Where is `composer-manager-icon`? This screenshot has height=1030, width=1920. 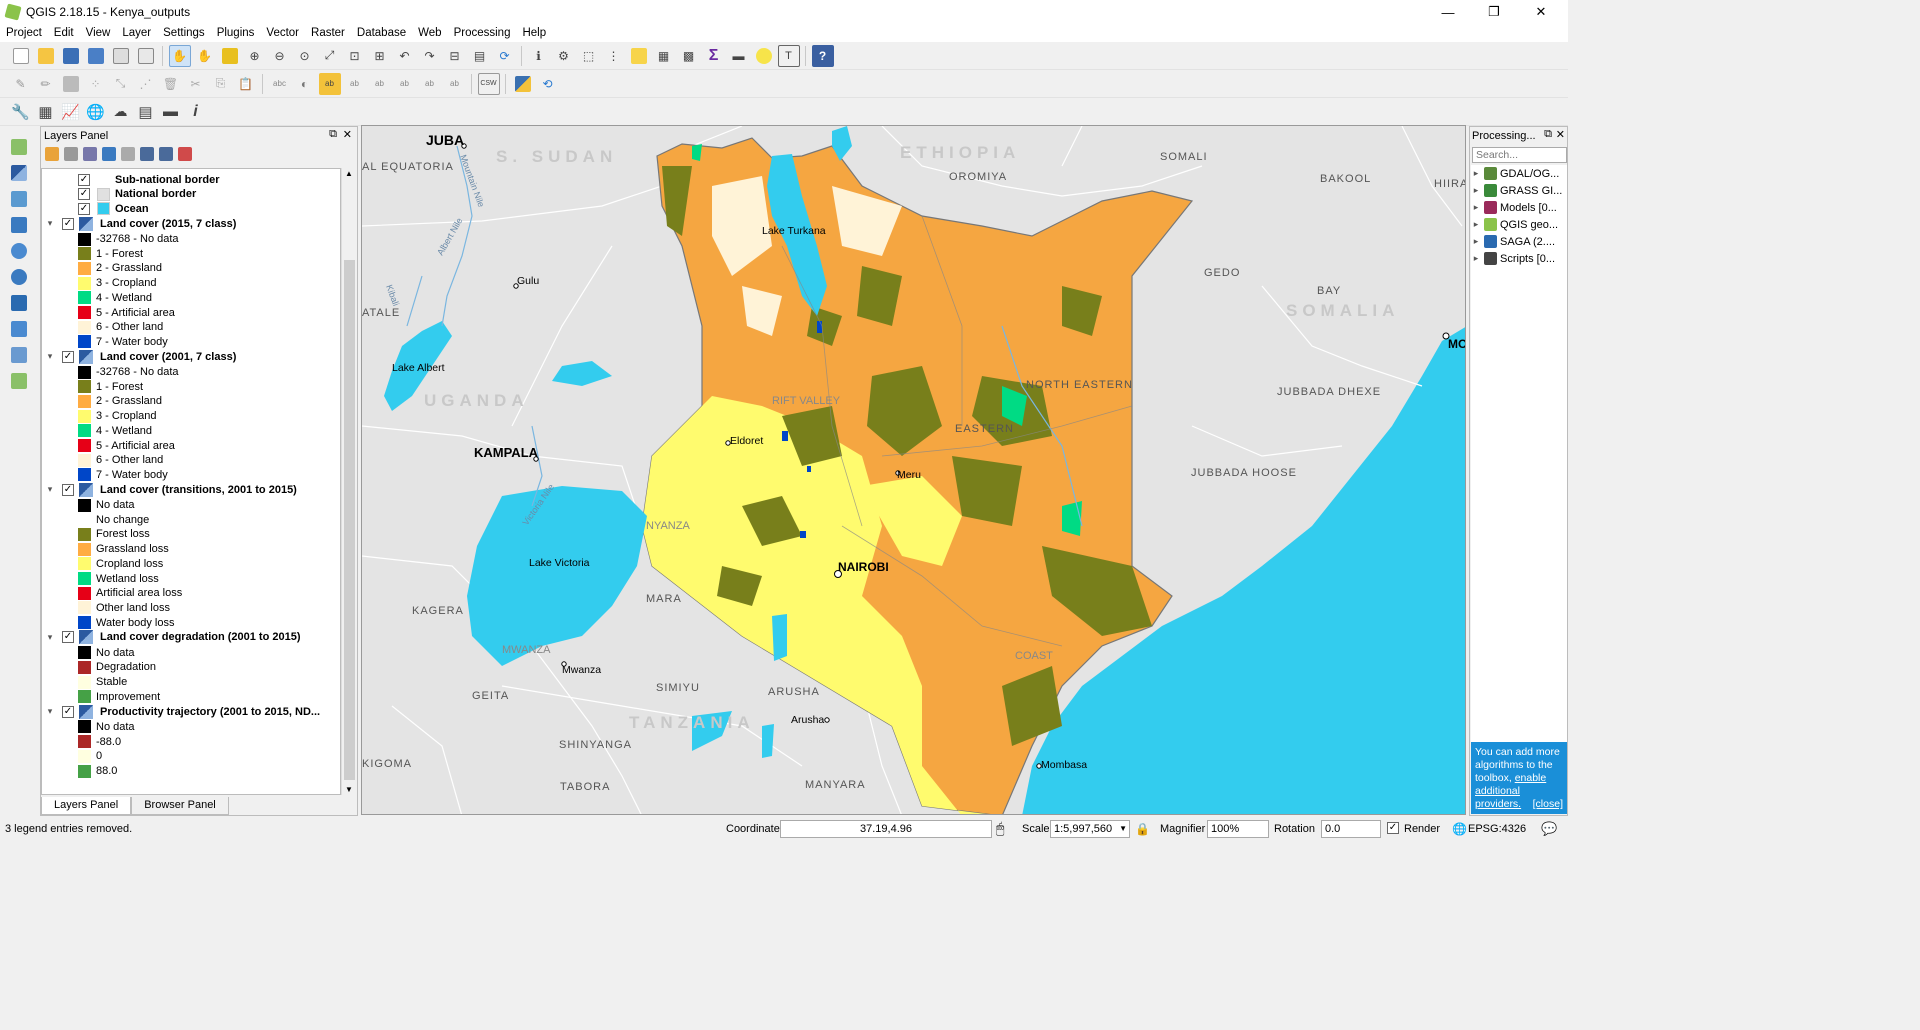
composer-manager-icon is located at coordinates (146, 56).